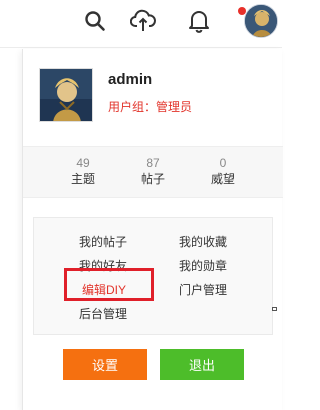 The image size is (320, 410). Describe the element at coordinates (199, 21) in the screenshot. I see `bell-icon` at that location.